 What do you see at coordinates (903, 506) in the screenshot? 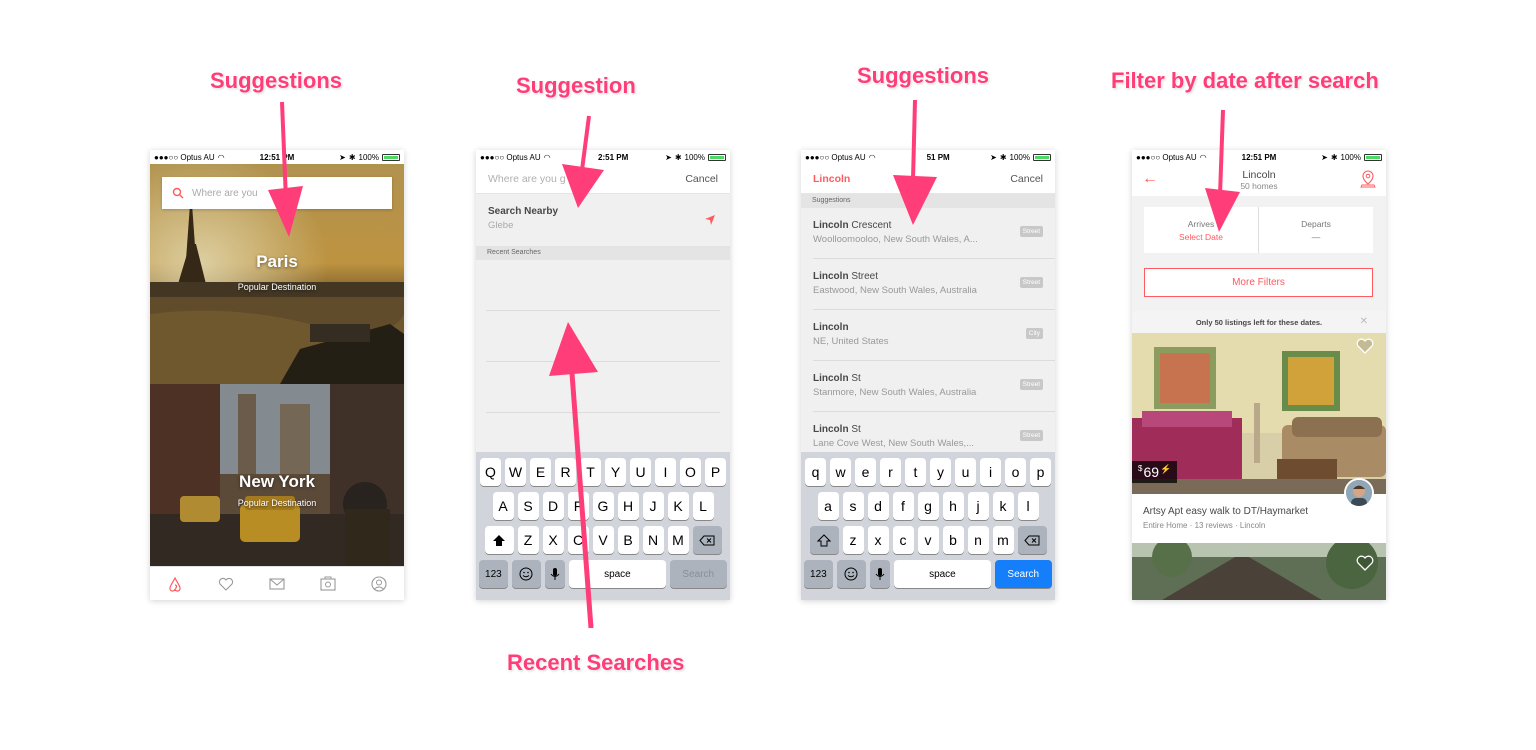
I see `key: f` at bounding box center [903, 506].